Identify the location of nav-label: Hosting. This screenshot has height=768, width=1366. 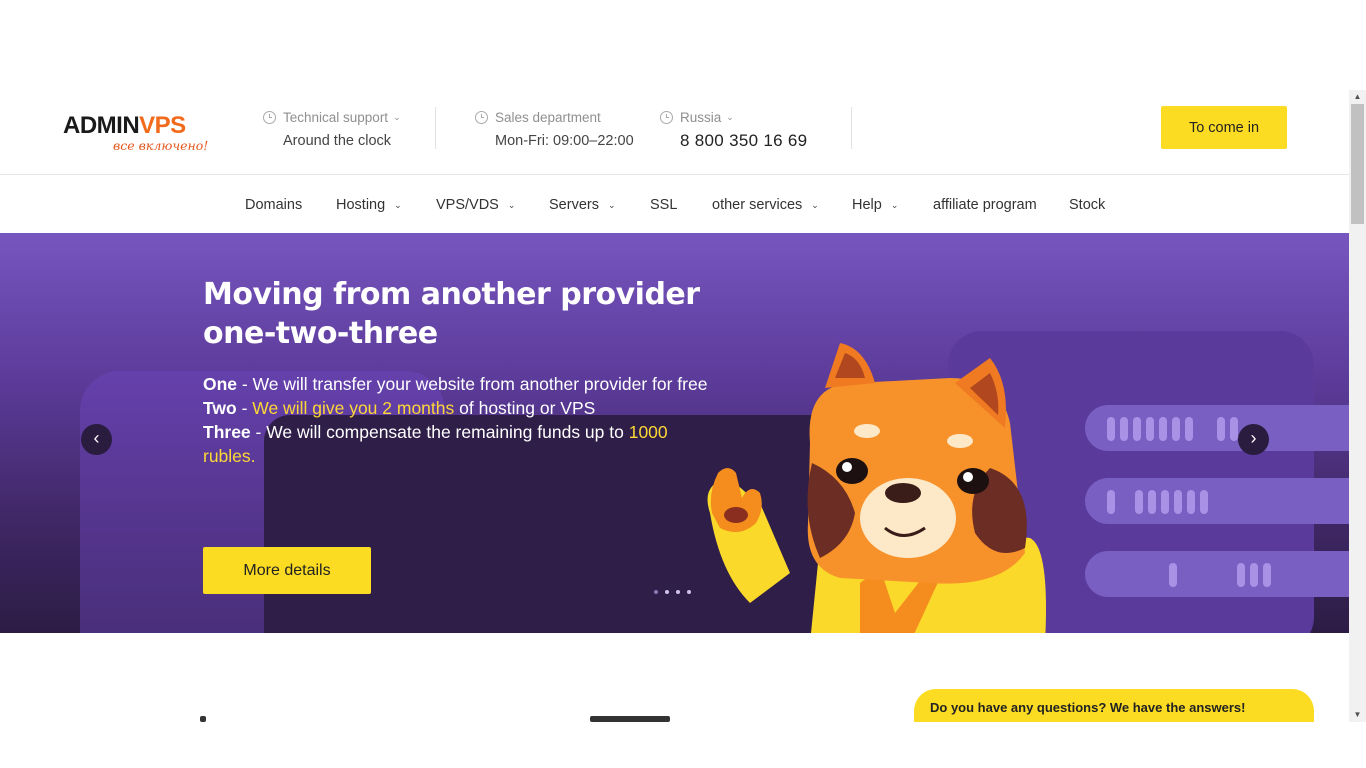
(361, 205).